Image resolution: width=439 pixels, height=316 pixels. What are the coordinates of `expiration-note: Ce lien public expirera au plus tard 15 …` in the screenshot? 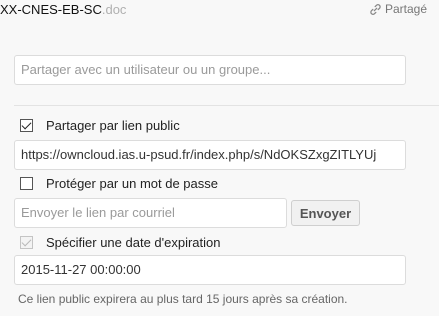 It's located at (183, 299).